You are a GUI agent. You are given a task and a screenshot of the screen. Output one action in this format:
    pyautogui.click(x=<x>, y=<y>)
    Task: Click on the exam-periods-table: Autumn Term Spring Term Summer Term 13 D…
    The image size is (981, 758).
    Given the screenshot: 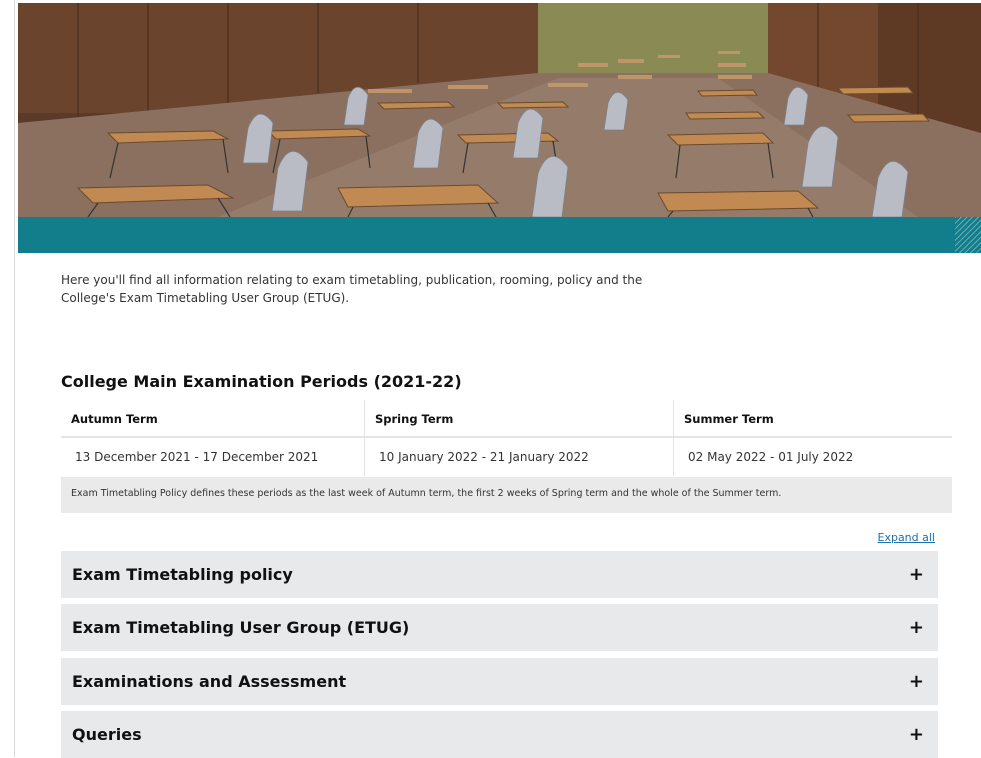 What is the action you would take?
    pyautogui.click(x=506, y=438)
    